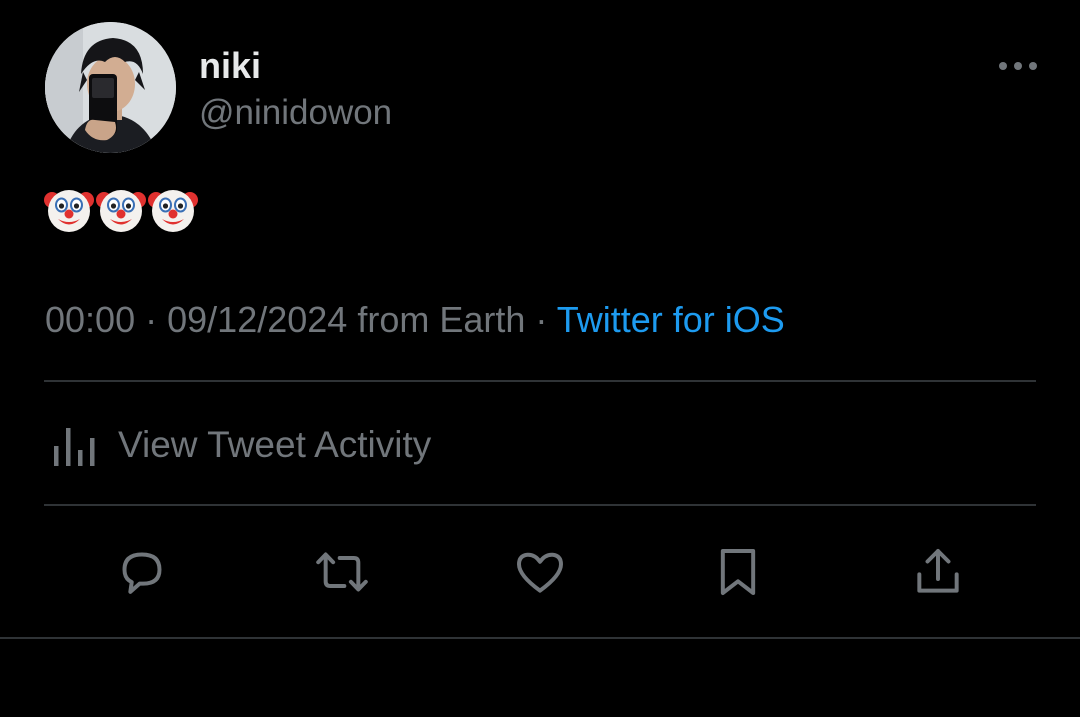  What do you see at coordinates (74, 447) in the screenshot?
I see `analytics-icon` at bounding box center [74, 447].